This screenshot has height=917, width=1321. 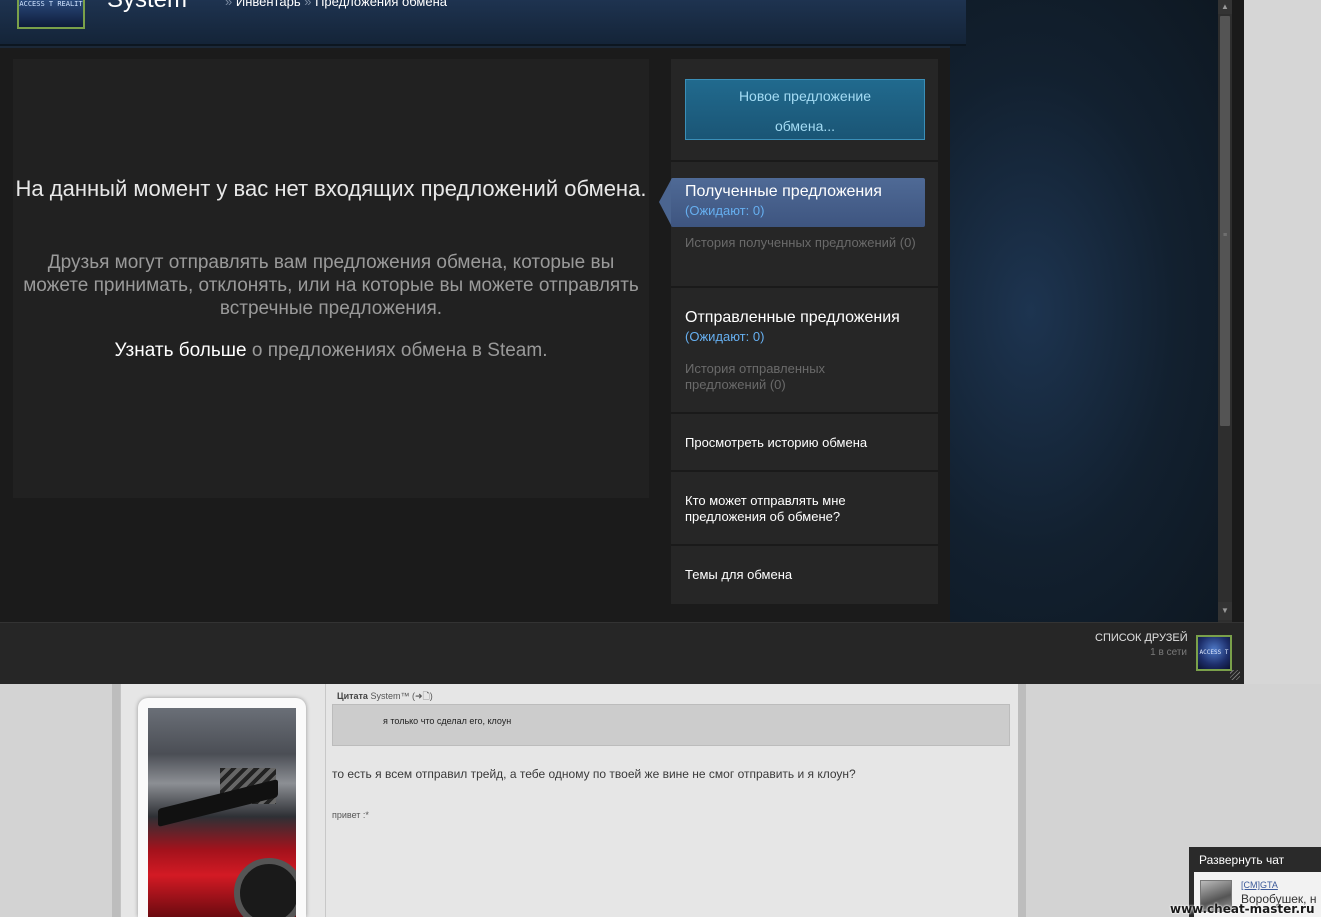 I want to click on scroll-grip-icon: ≡, so click(x=1225, y=235).